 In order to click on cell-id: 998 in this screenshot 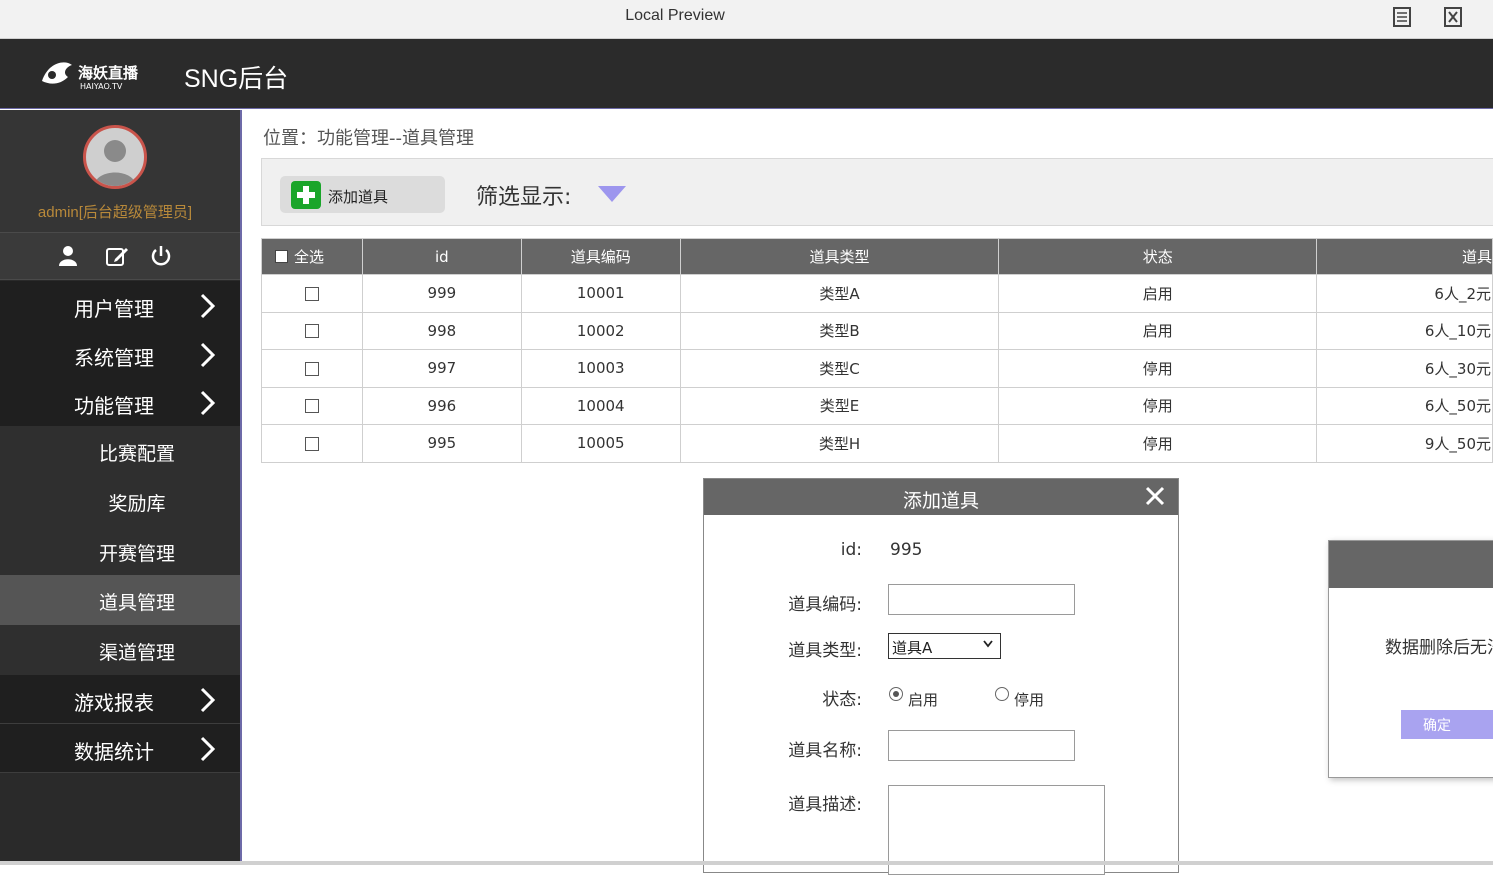, I will do `click(441, 330)`.